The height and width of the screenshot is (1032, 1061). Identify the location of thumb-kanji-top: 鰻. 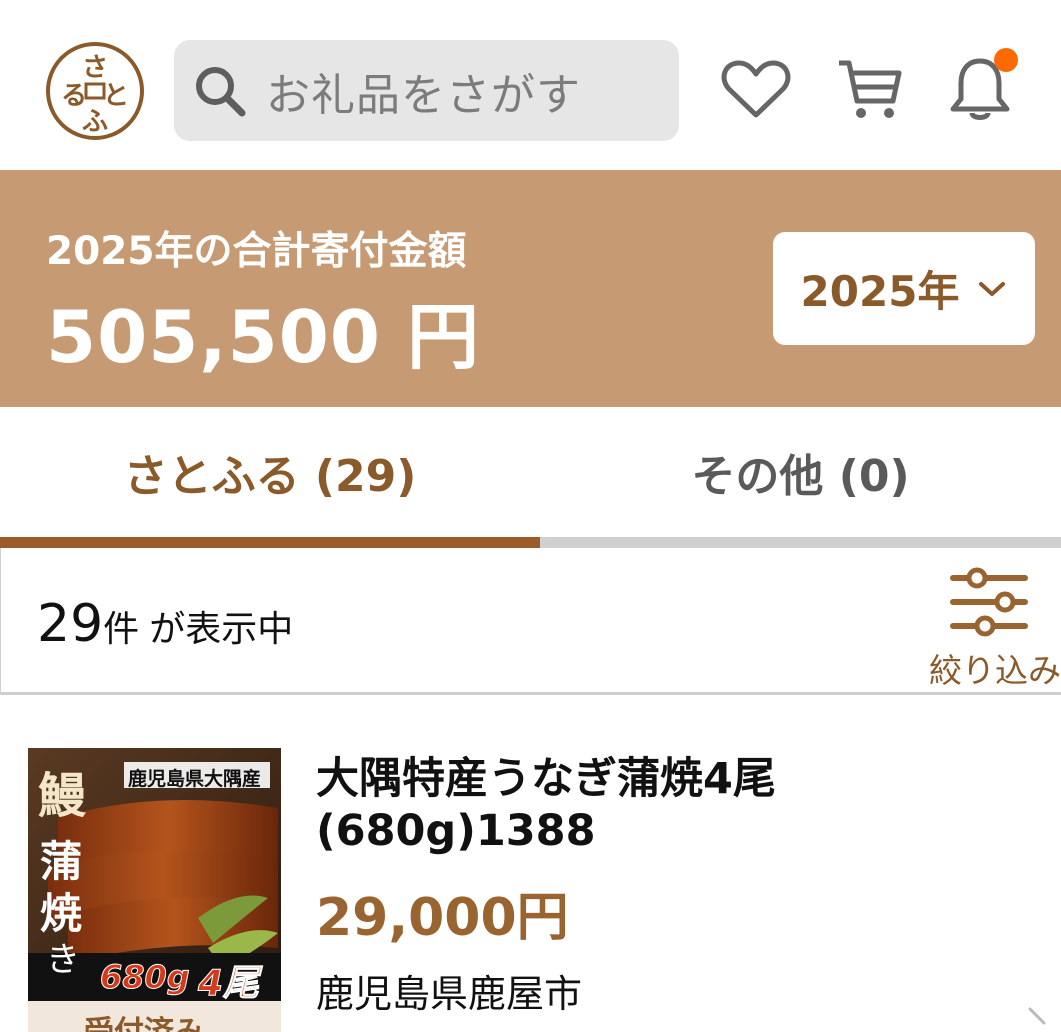
(62, 796).